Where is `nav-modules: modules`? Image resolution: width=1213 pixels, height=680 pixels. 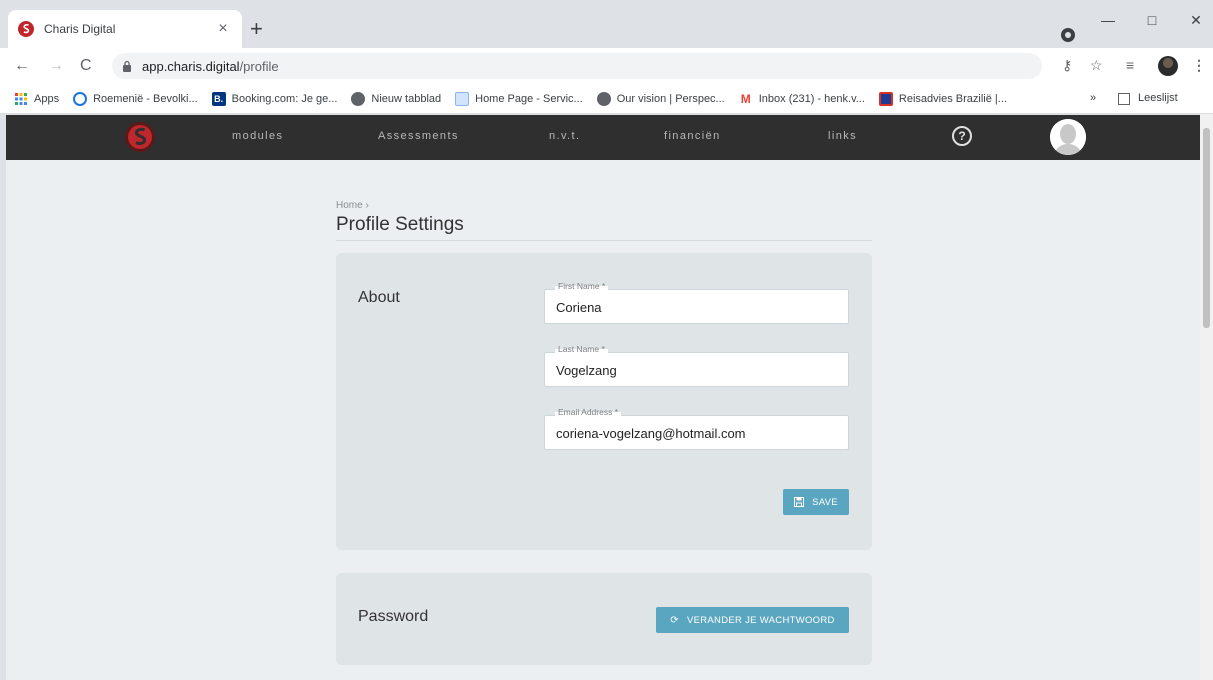
nav-modules: modules is located at coordinates (257, 136).